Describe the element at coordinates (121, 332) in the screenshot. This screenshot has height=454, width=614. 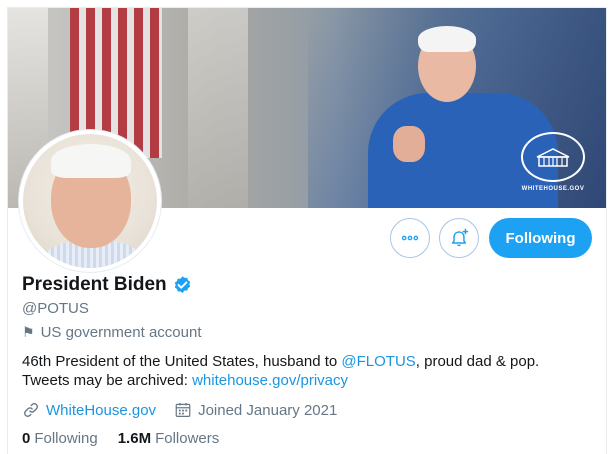
I see `account-label-text: US government account` at that location.